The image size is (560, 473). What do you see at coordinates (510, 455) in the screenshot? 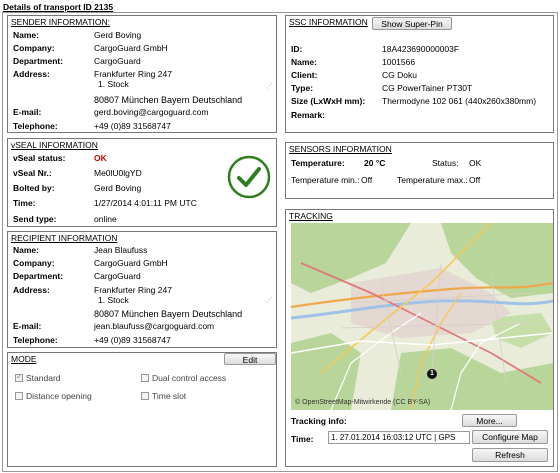
I see `refresh-button: Refresh` at bounding box center [510, 455].